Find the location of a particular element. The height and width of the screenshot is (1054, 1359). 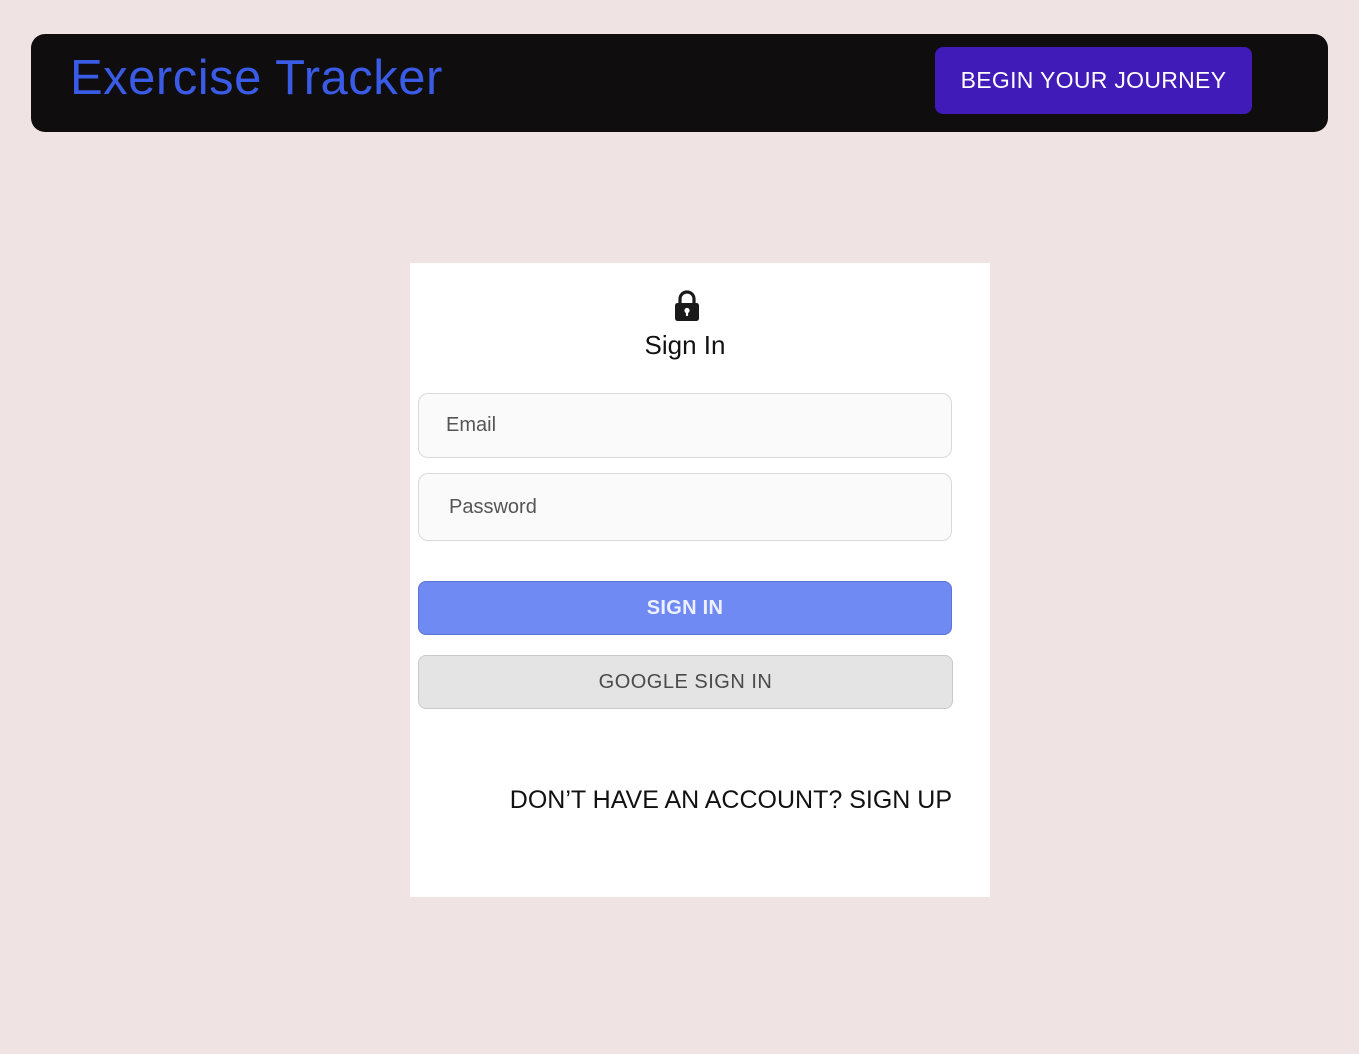

email-field is located at coordinates (685, 425).